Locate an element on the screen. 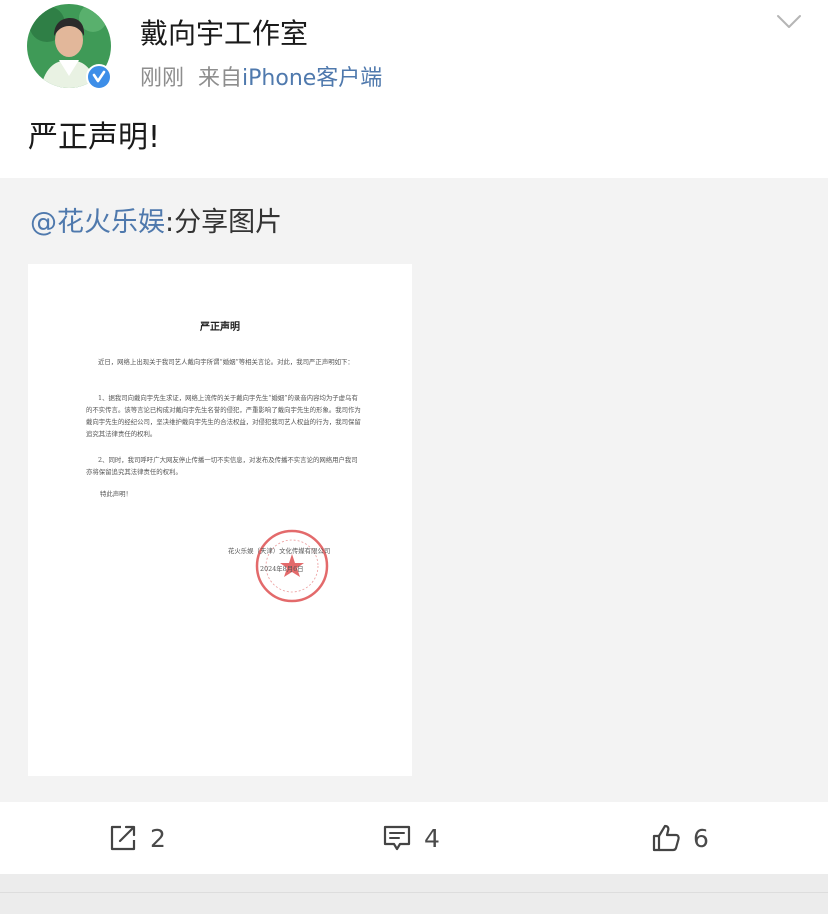 The width and height of the screenshot is (828, 914). divider is located at coordinates (414, 892).